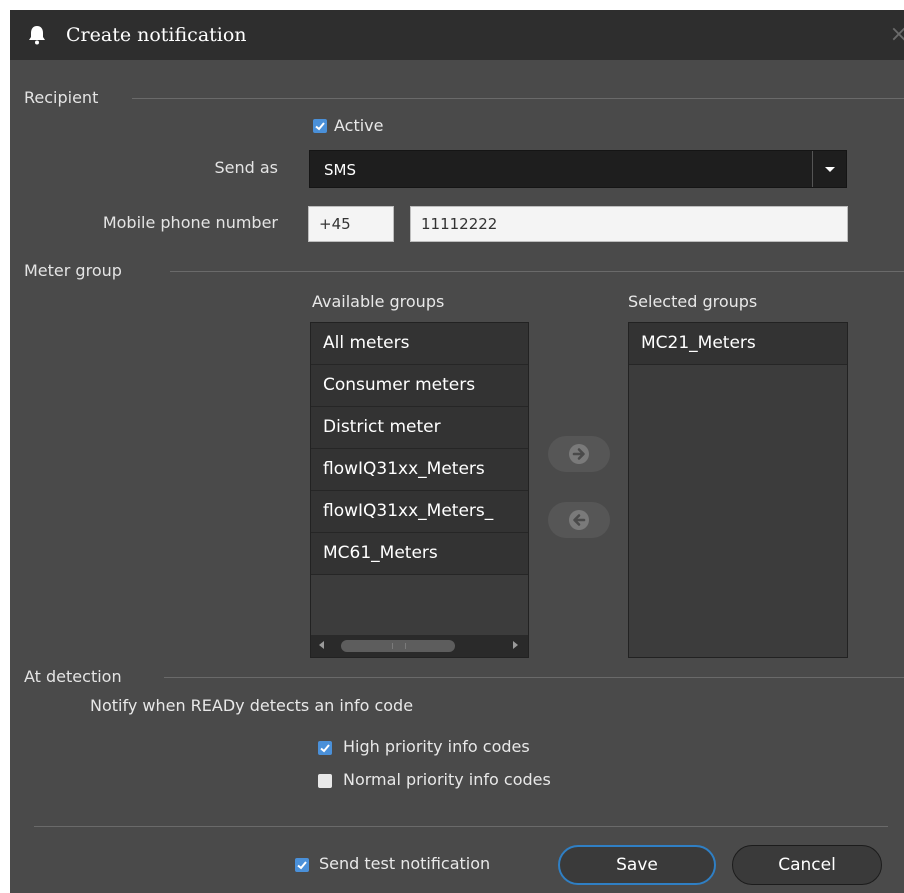 Image resolution: width=904 pixels, height=893 pixels. I want to click on remove-group-button, so click(579, 520).